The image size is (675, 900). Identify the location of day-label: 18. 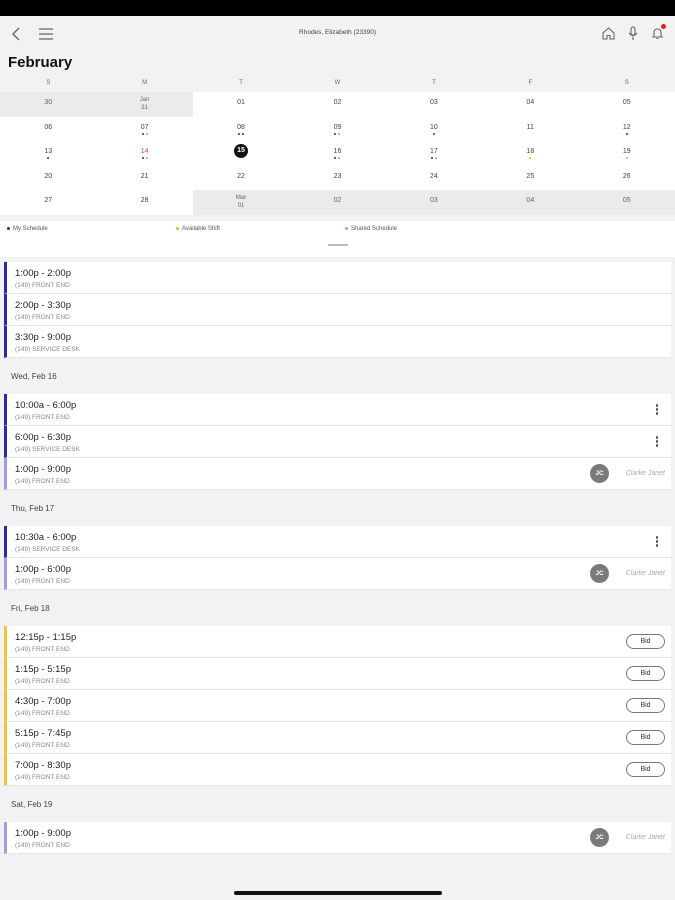
(530, 151).